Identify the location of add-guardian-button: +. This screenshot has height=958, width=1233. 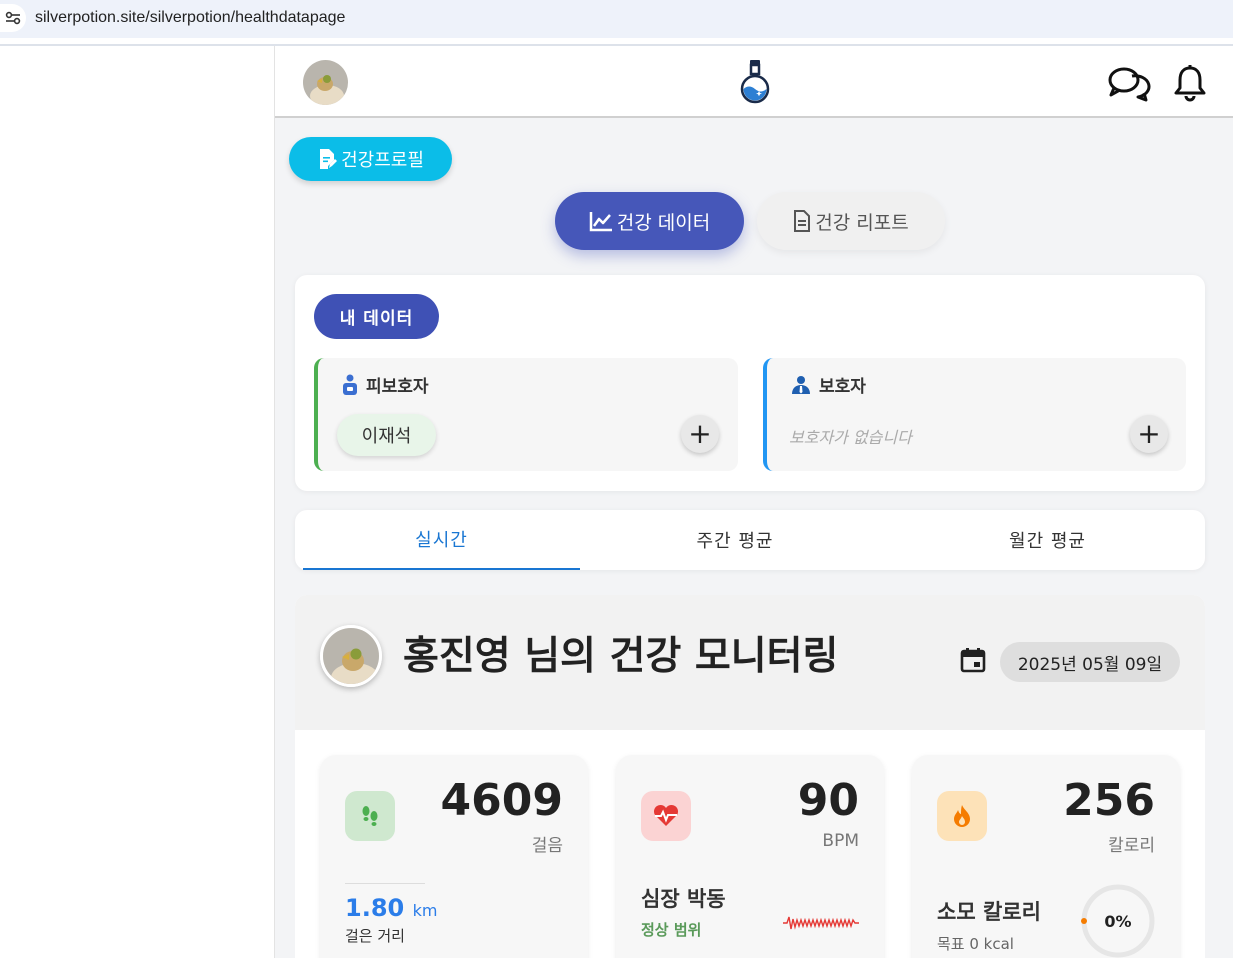
(1149, 434).